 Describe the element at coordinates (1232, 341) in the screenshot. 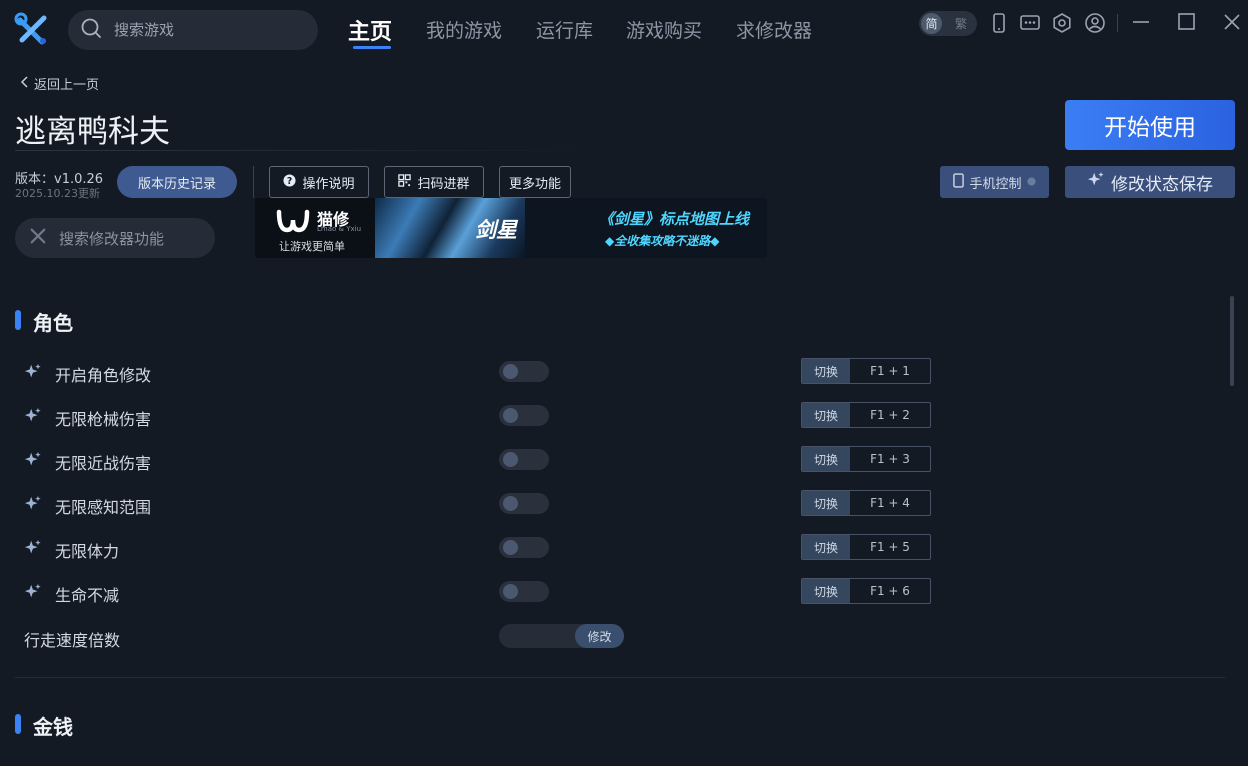

I see `scrollbar` at that location.